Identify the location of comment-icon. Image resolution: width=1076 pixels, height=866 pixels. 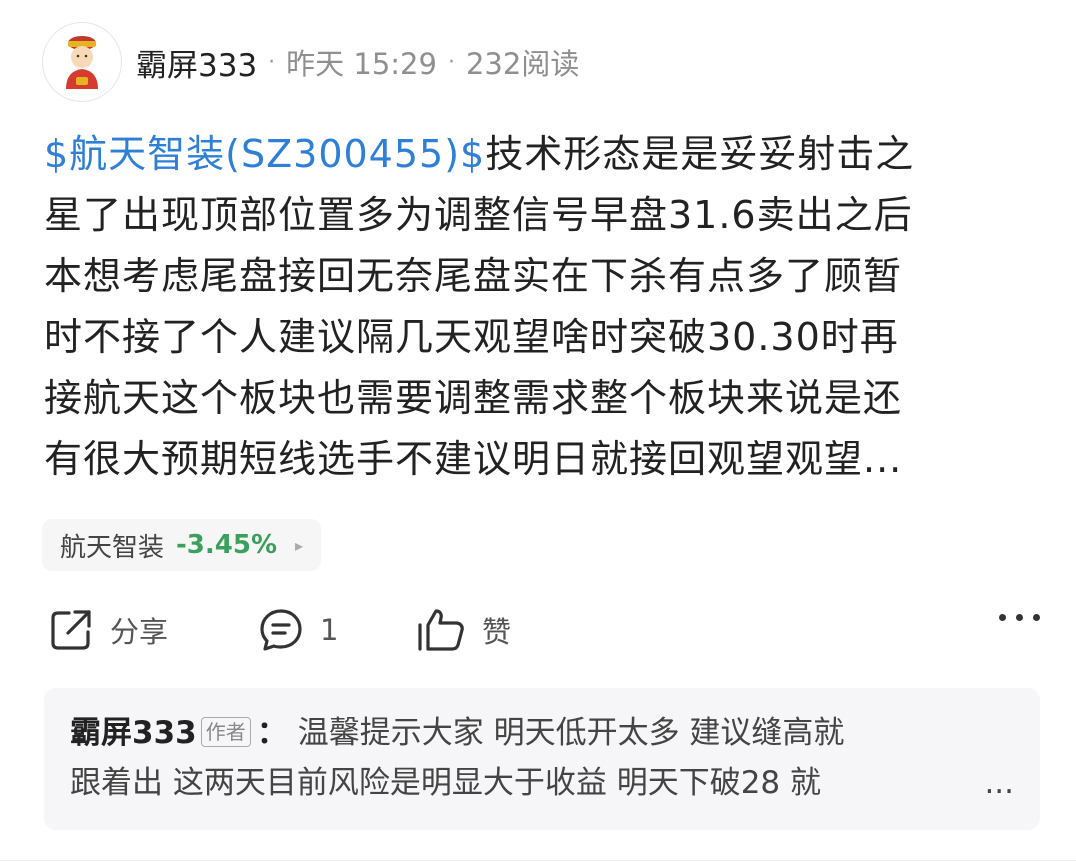
(281, 630).